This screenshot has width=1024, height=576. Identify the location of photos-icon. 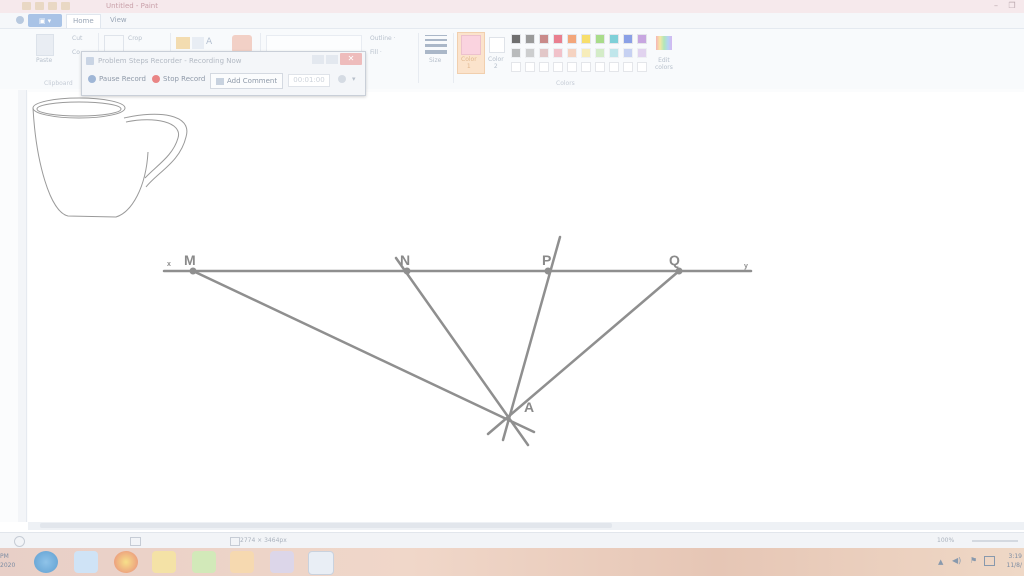
(282, 562).